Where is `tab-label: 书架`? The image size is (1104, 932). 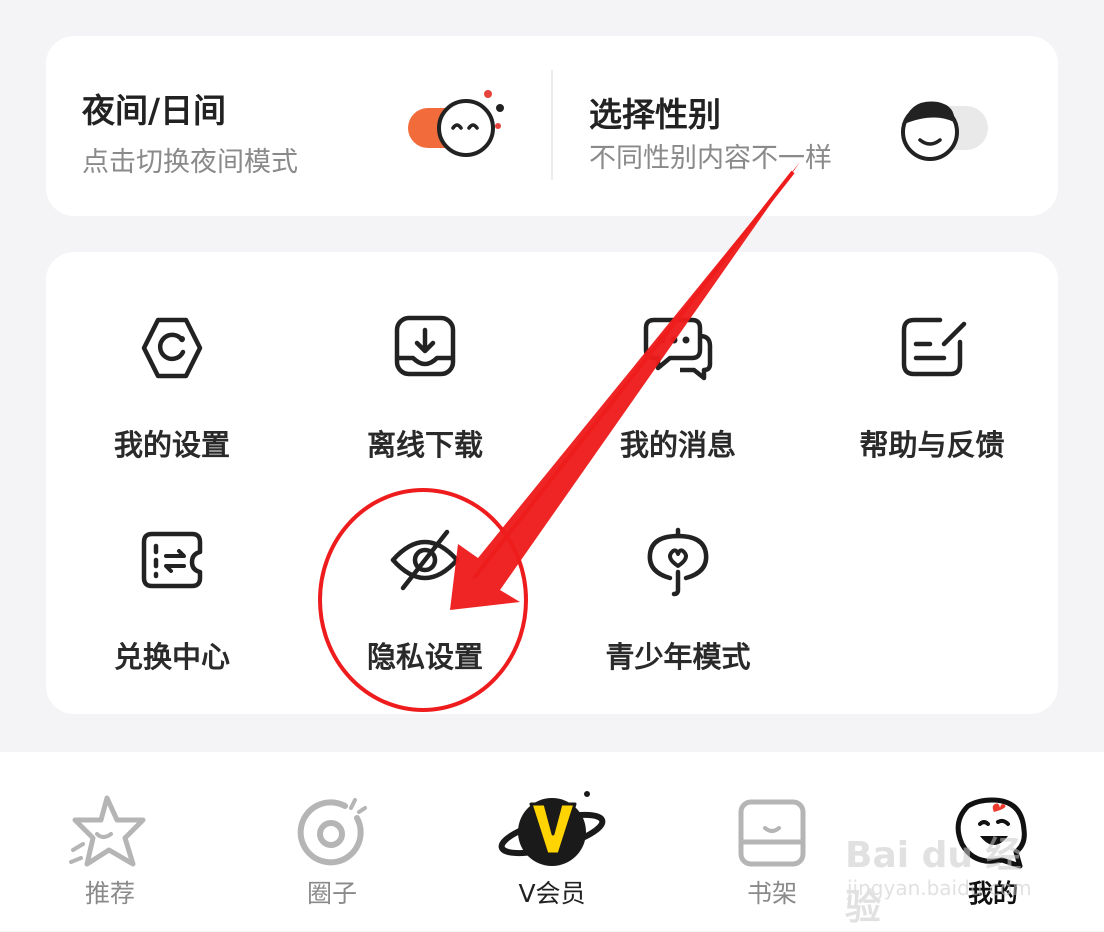
tab-label: 书架 is located at coordinates (771, 893).